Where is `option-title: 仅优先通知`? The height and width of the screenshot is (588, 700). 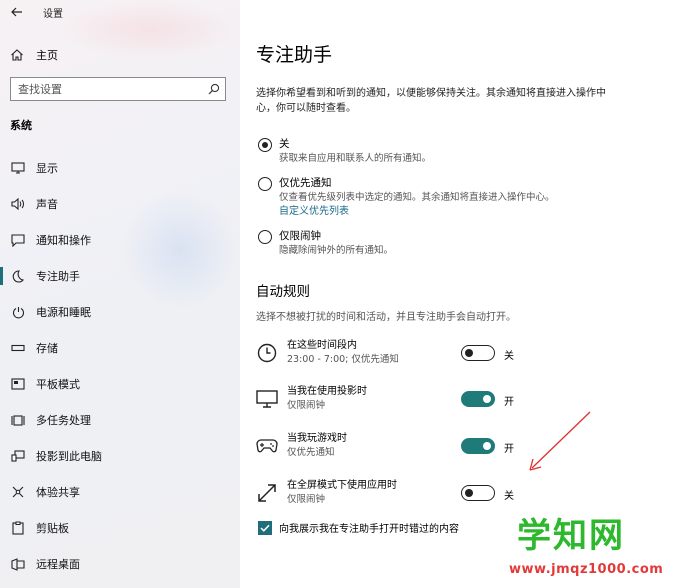
option-title: 仅优先通知 is located at coordinates (305, 183).